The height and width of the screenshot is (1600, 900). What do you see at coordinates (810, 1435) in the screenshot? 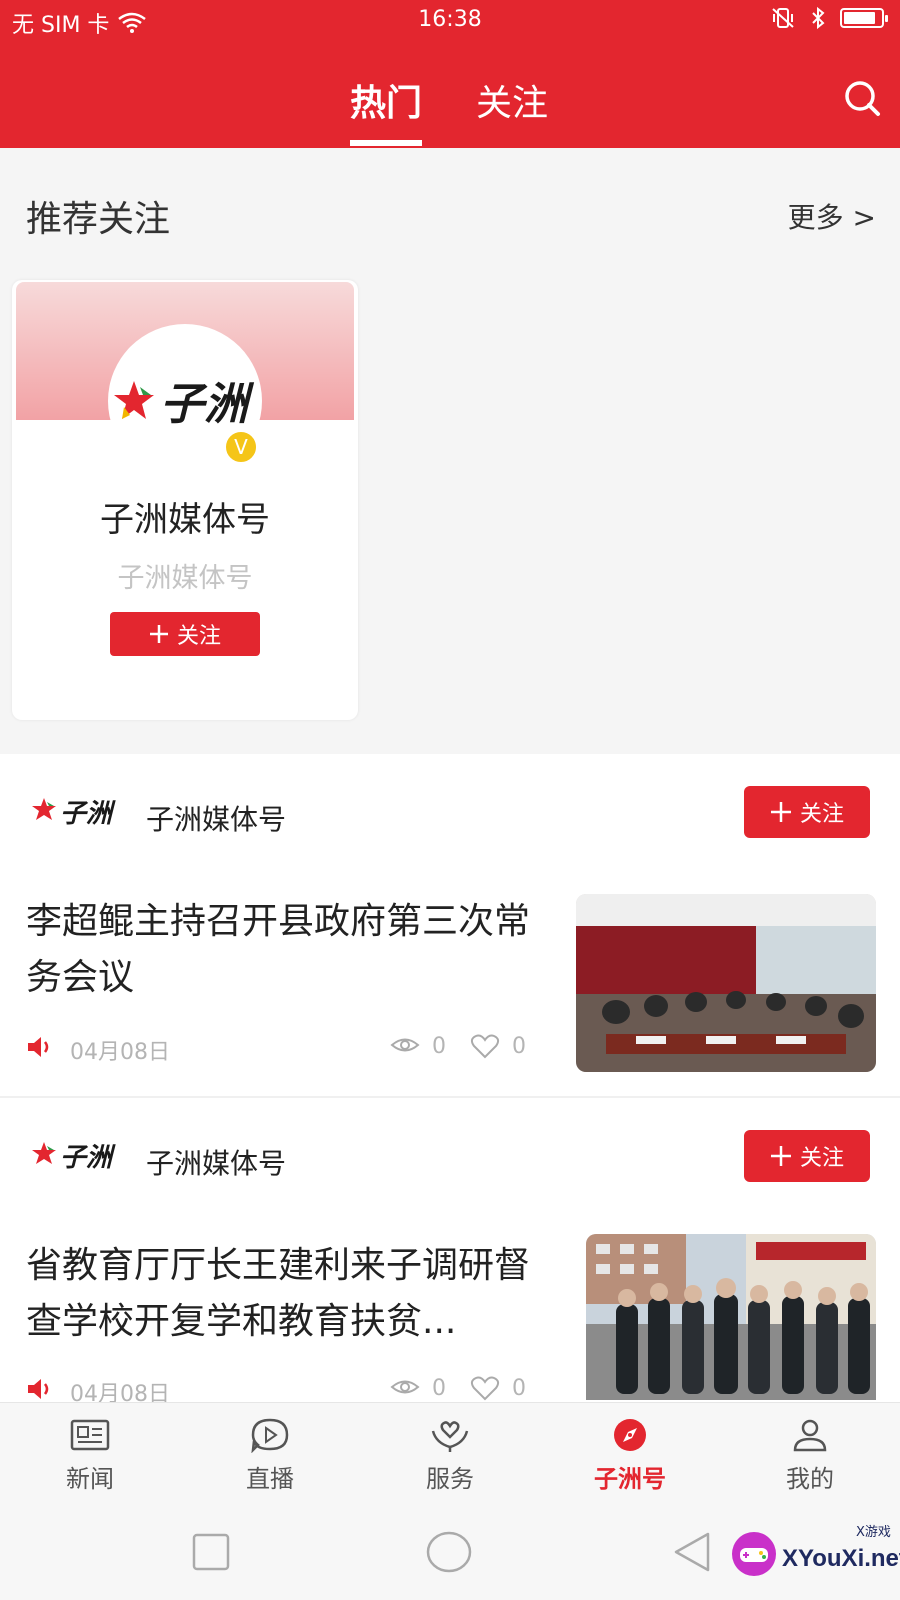
I see `user-icon` at bounding box center [810, 1435].